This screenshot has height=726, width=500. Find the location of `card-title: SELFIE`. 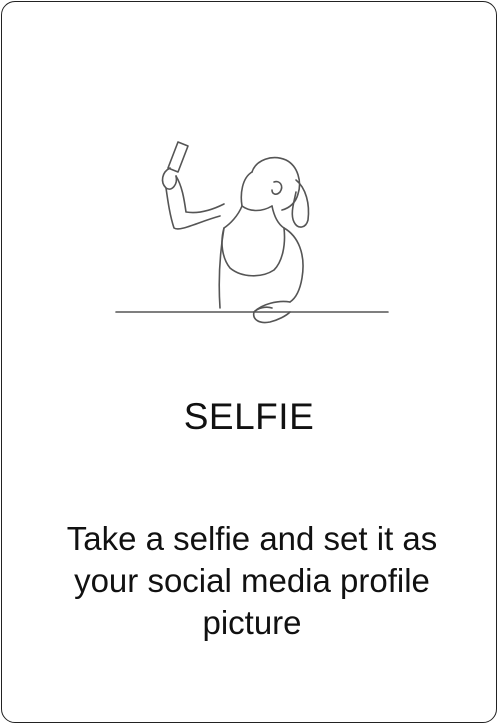

card-title: SELFIE is located at coordinates (249, 416).